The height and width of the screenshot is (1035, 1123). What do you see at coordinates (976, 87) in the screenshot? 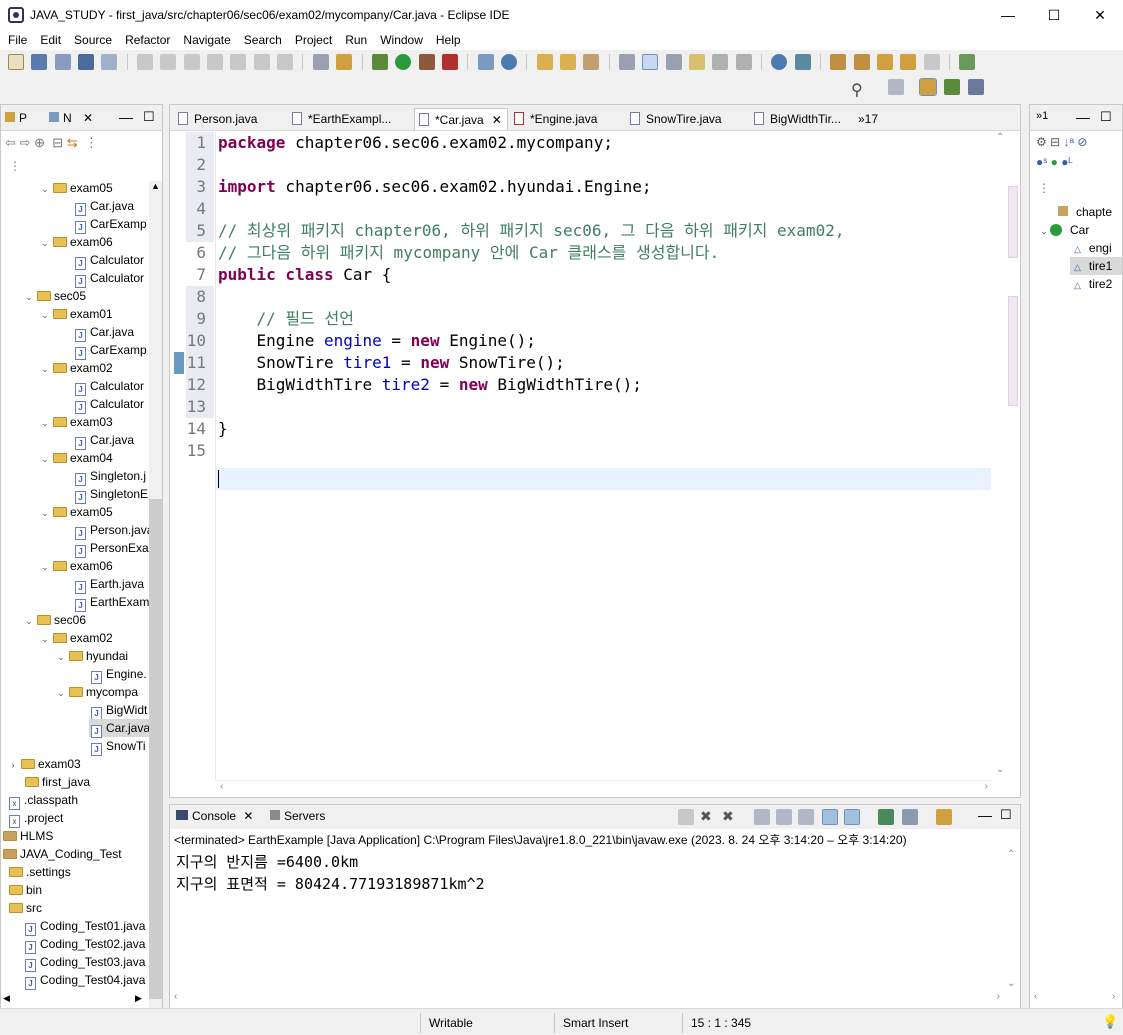
I see `java-perspective-icon` at bounding box center [976, 87].